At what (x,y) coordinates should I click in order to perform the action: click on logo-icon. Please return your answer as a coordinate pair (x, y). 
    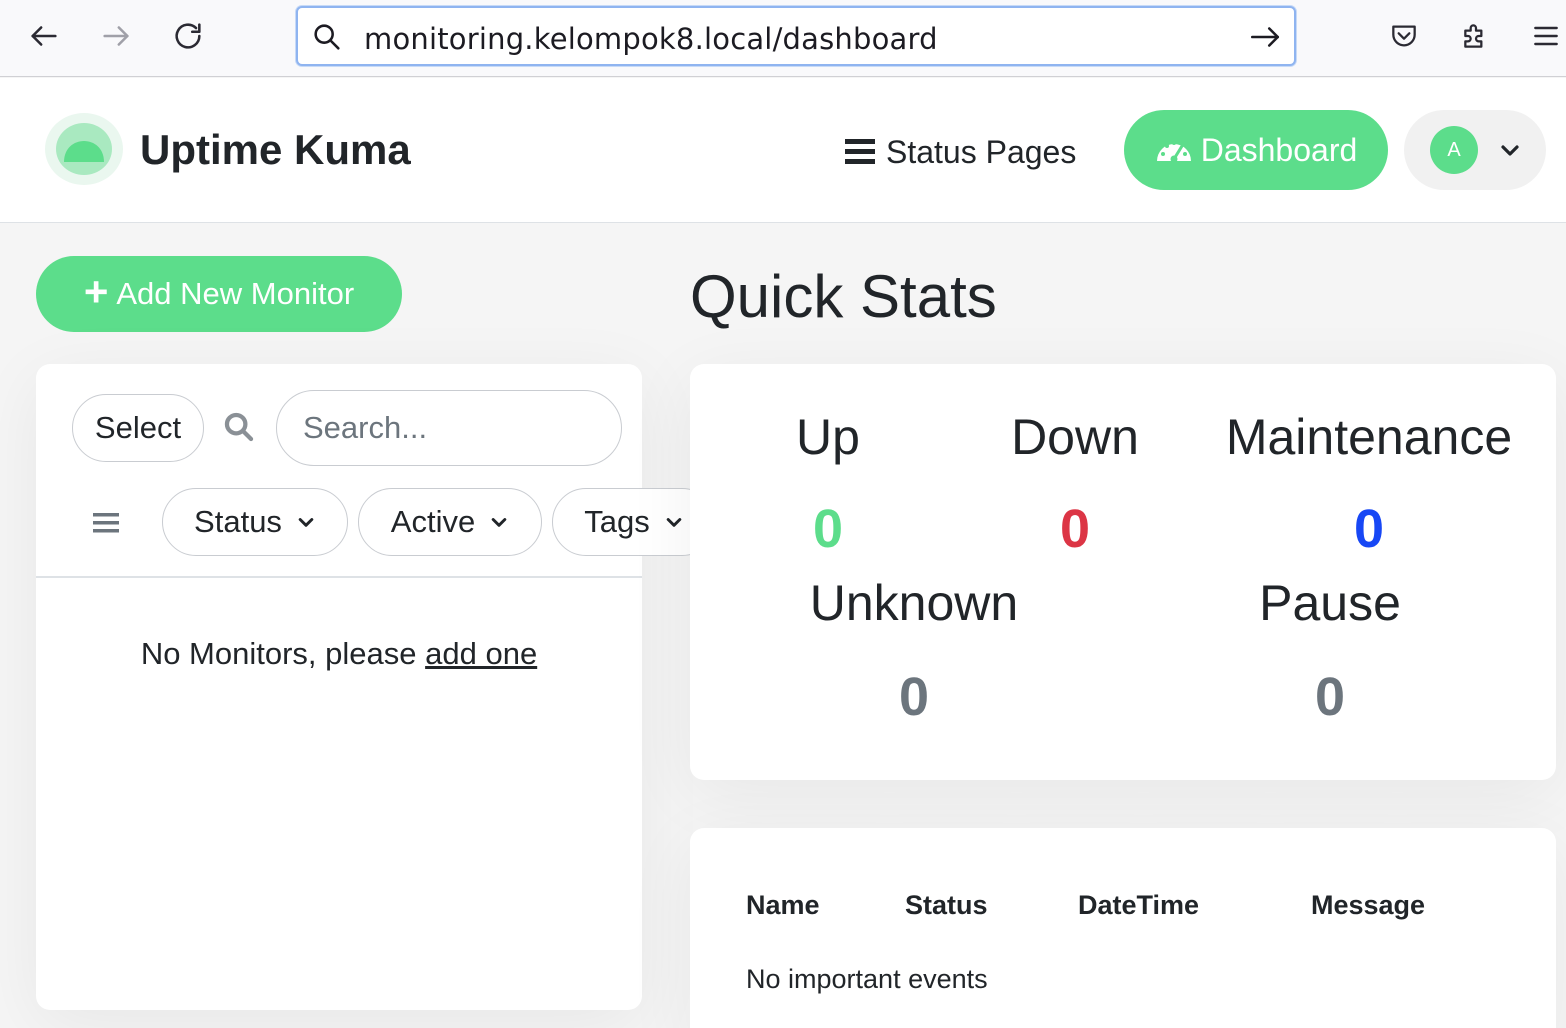
    Looking at the image, I should click on (84, 149).